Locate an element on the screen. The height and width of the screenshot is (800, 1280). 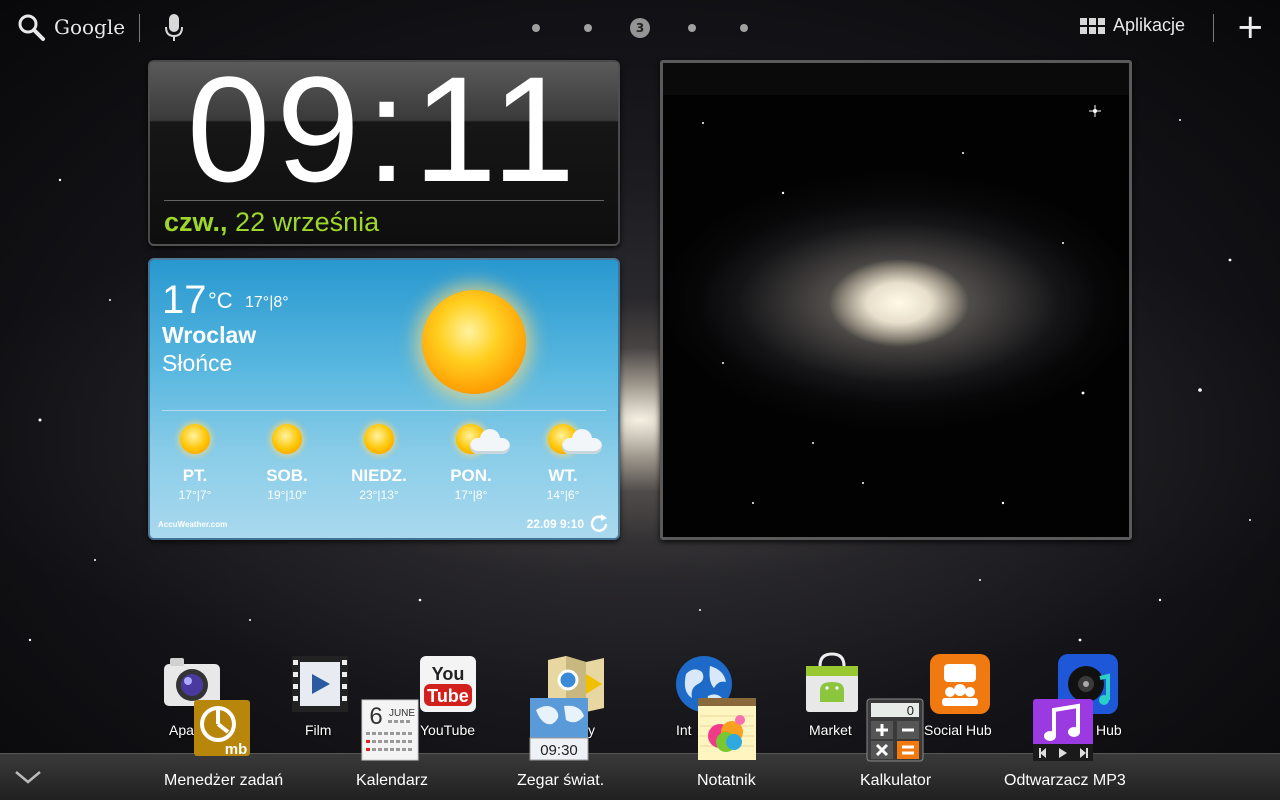
forecast-day: NIEDZ. 23°|13° is located at coordinates (379, 461).